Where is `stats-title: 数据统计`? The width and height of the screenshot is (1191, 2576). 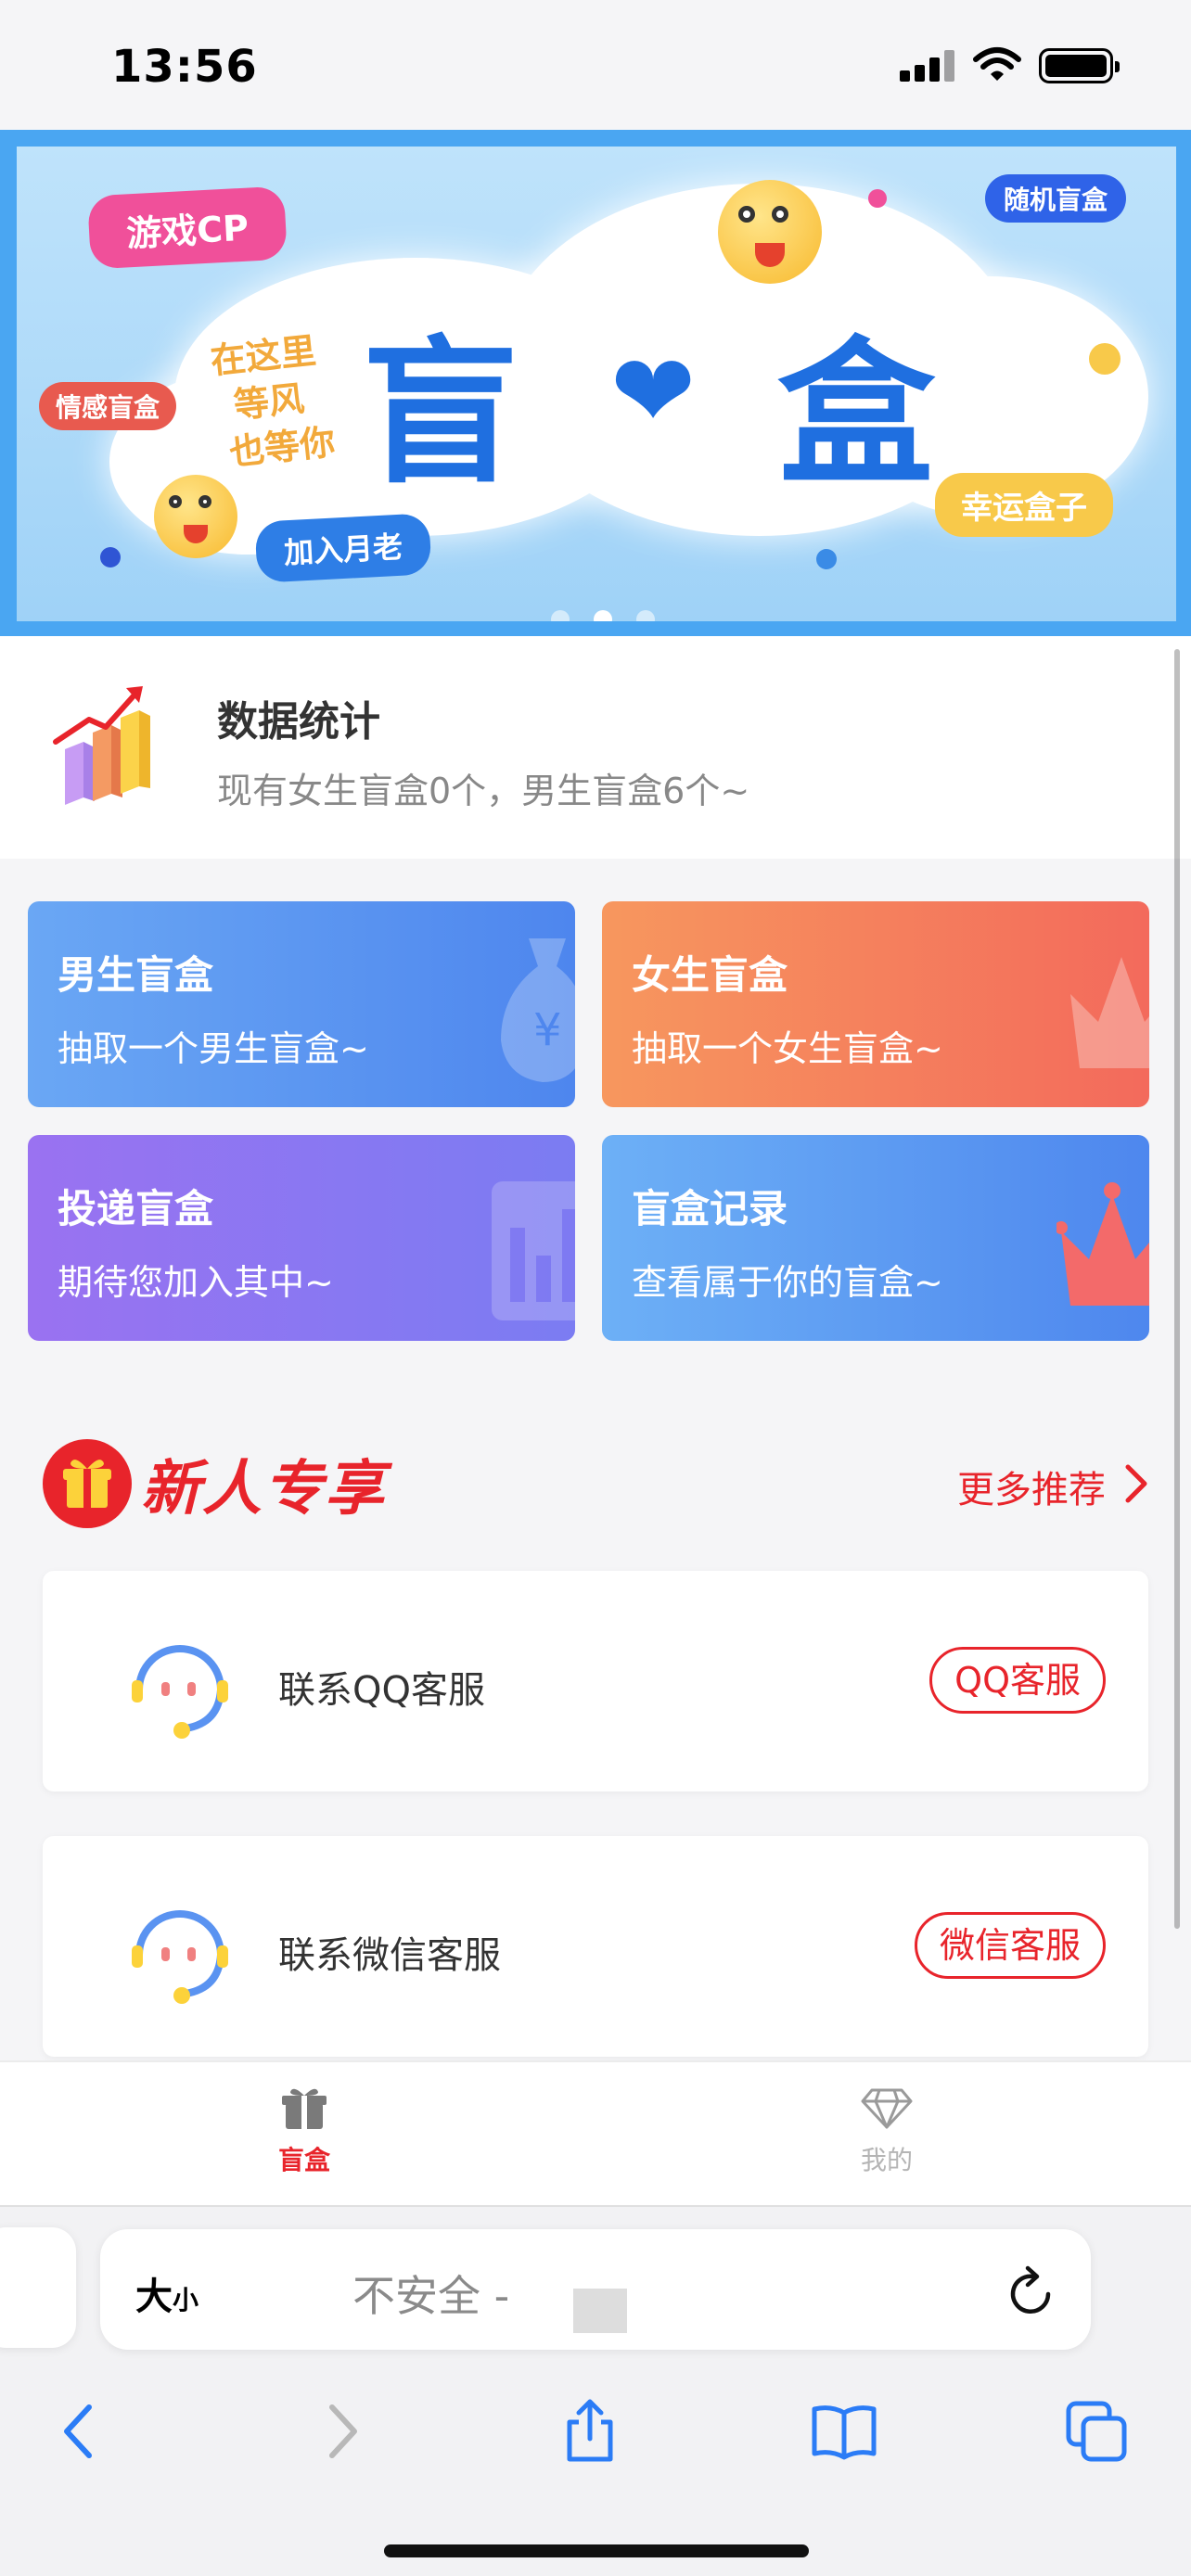 stats-title: 数据统计 is located at coordinates (298, 722).